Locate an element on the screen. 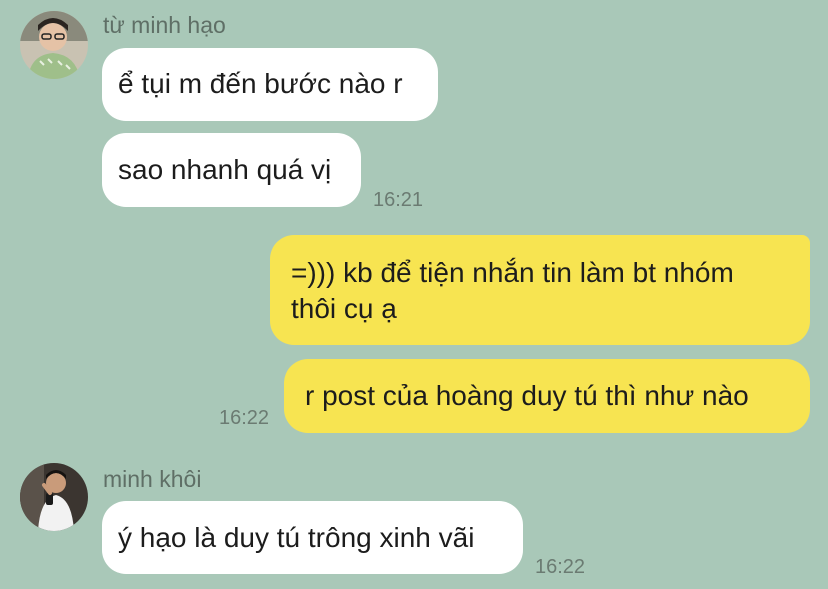  sender-name: từ minh hạo is located at coordinates (164, 25).